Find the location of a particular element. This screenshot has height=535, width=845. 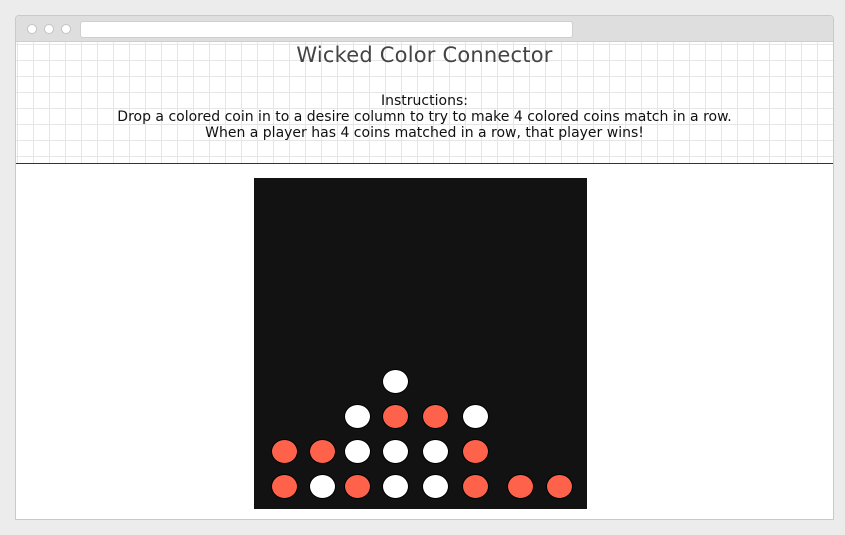

instructions-heading: Instructions: is located at coordinates (424, 101).